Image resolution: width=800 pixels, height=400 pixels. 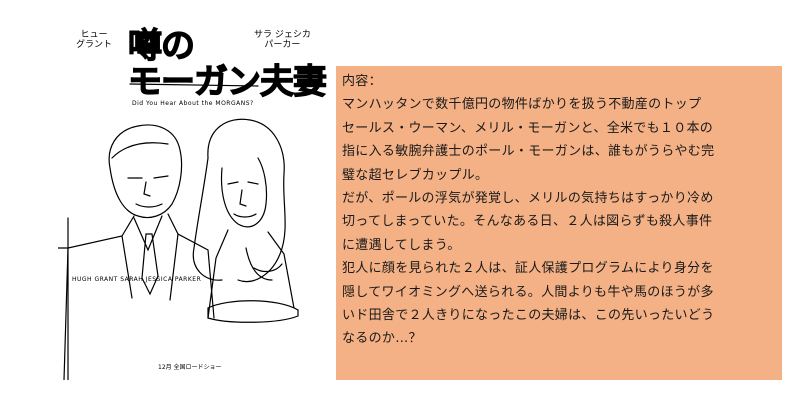 What do you see at coordinates (528, 128) in the screenshot?
I see `synopsis-line: セールス・ウーマン、メリル・モーガンと、全米でも１０本の` at bounding box center [528, 128].